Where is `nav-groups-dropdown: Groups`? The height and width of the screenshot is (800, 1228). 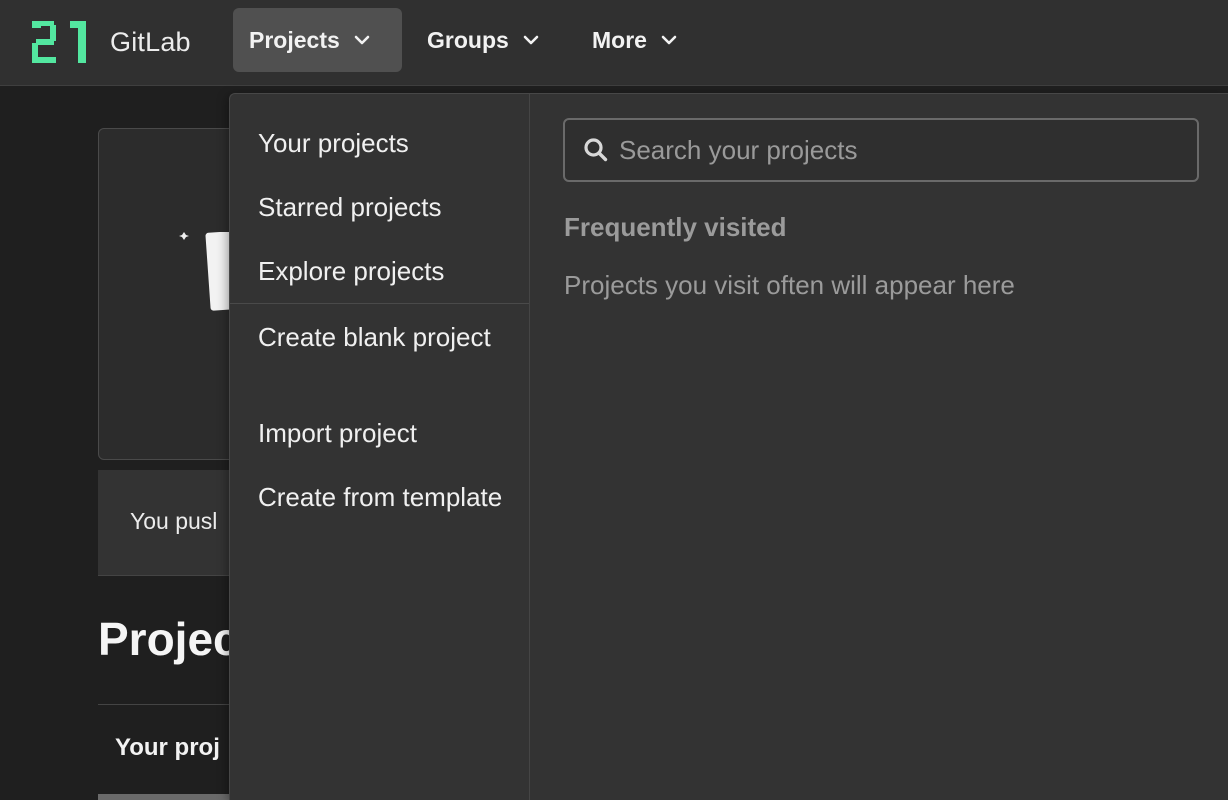 nav-groups-dropdown: Groups is located at coordinates (483, 40).